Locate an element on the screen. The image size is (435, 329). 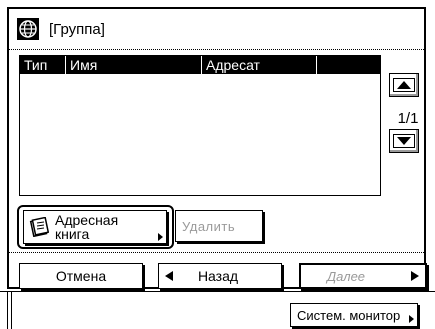
column-header-type: Тип is located at coordinates (43, 65).